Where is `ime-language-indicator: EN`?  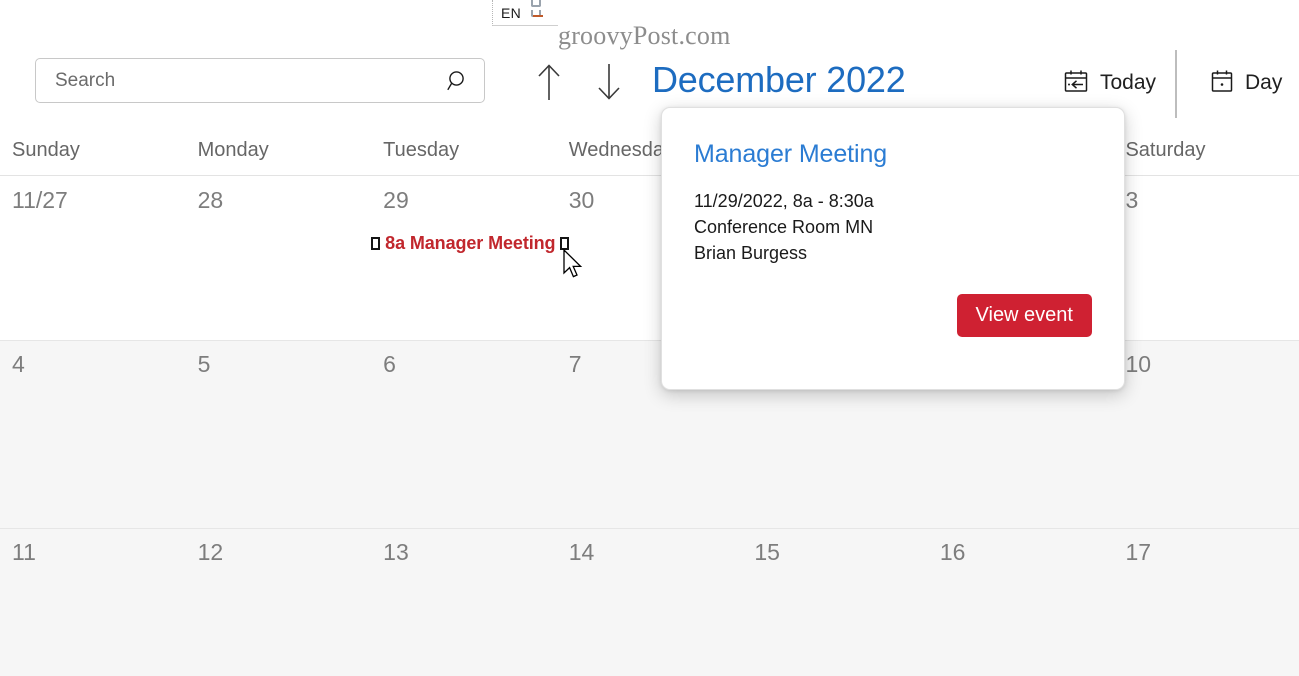
ime-language-indicator: EN is located at coordinates (525, 13).